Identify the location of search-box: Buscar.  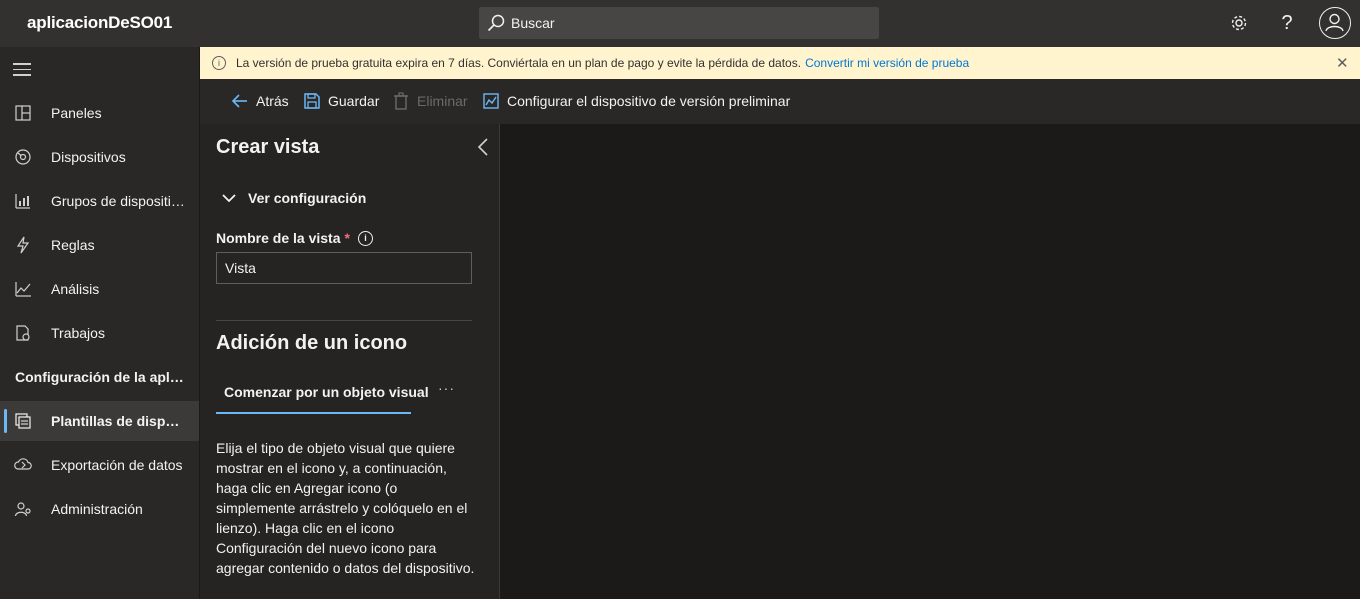
(679, 23).